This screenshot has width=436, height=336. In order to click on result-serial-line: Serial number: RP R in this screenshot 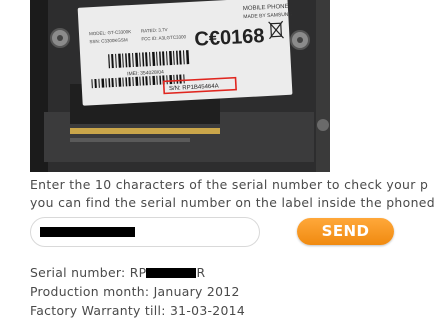, I will do `click(230, 272)`.